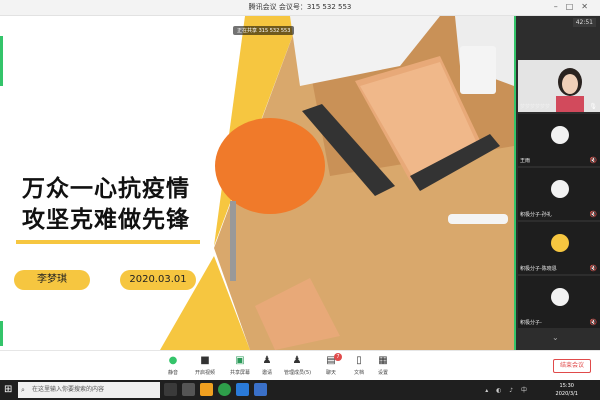  Describe the element at coordinates (536, 215) in the screenshot. I see `participant-name: 积极分子-孙礼` at that location.